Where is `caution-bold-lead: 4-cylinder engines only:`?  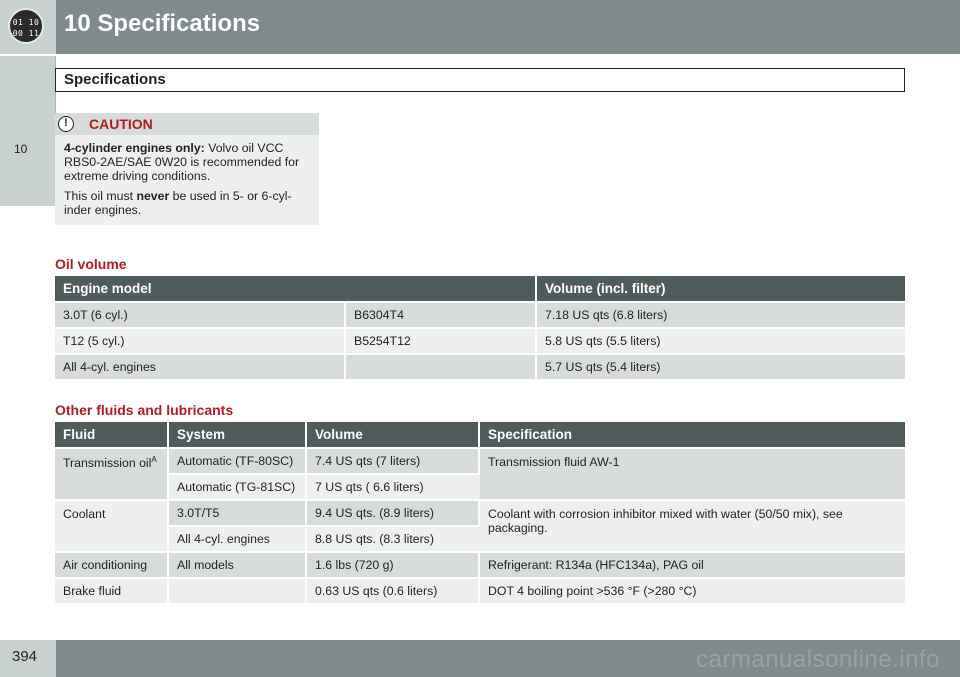
caution-bold-lead: 4-cylinder engines only: is located at coordinates (134, 148).